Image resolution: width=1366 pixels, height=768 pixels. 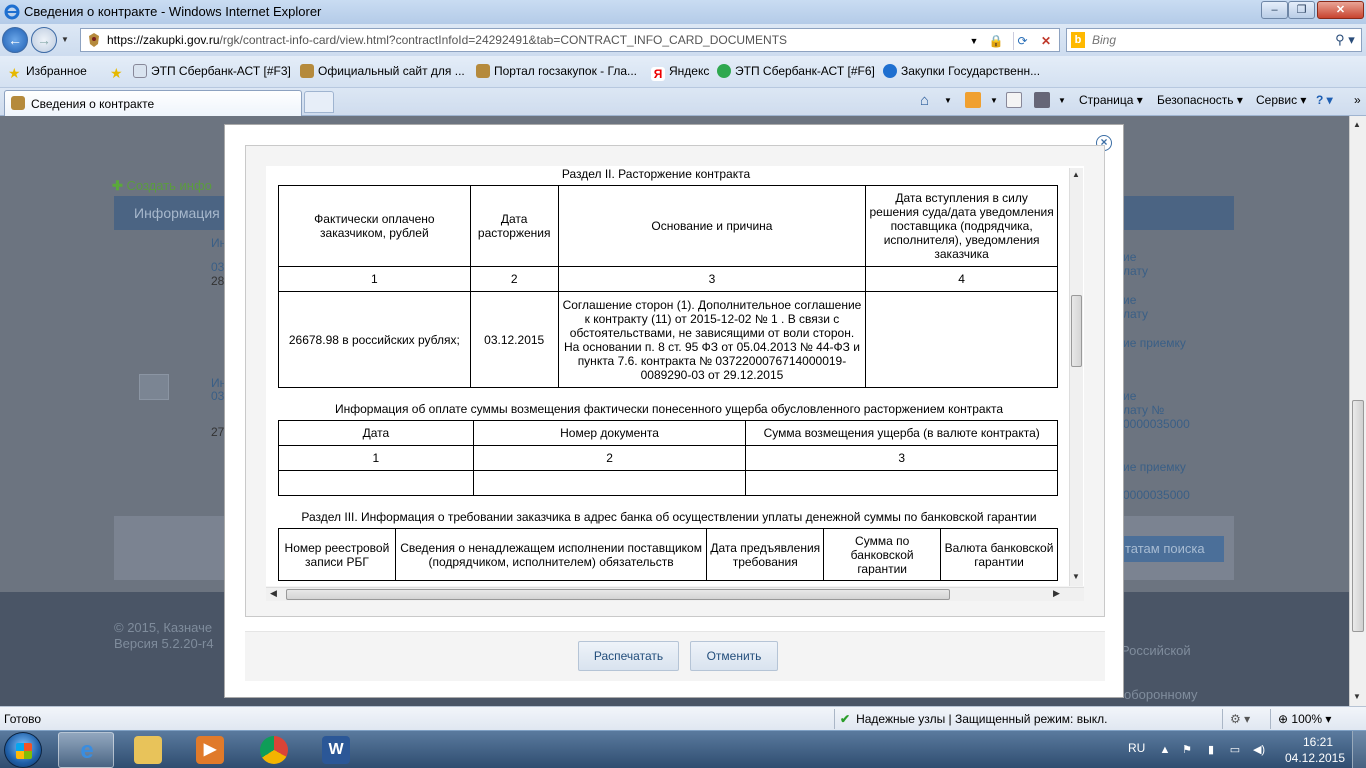 What do you see at coordinates (1078, 40) in the screenshot?
I see `bing-icon: b` at bounding box center [1078, 40].